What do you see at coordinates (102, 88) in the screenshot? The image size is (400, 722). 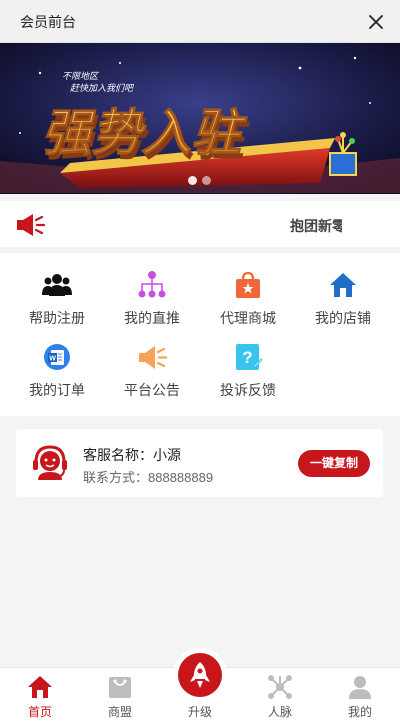 I see `banner-small-text-2: 赶快加入我们吧` at bounding box center [102, 88].